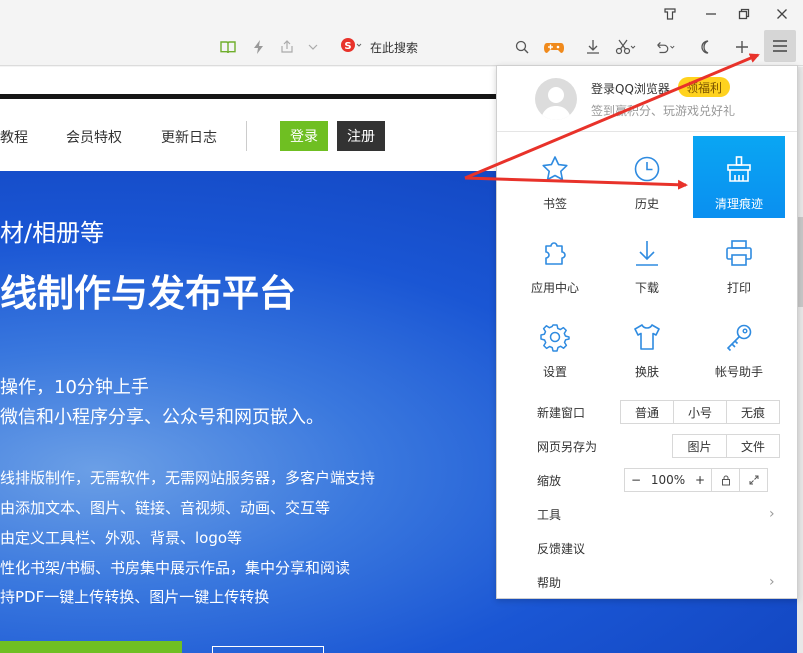  What do you see at coordinates (668, 480) in the screenshot?
I see `zoom-level: 100%` at bounding box center [668, 480].